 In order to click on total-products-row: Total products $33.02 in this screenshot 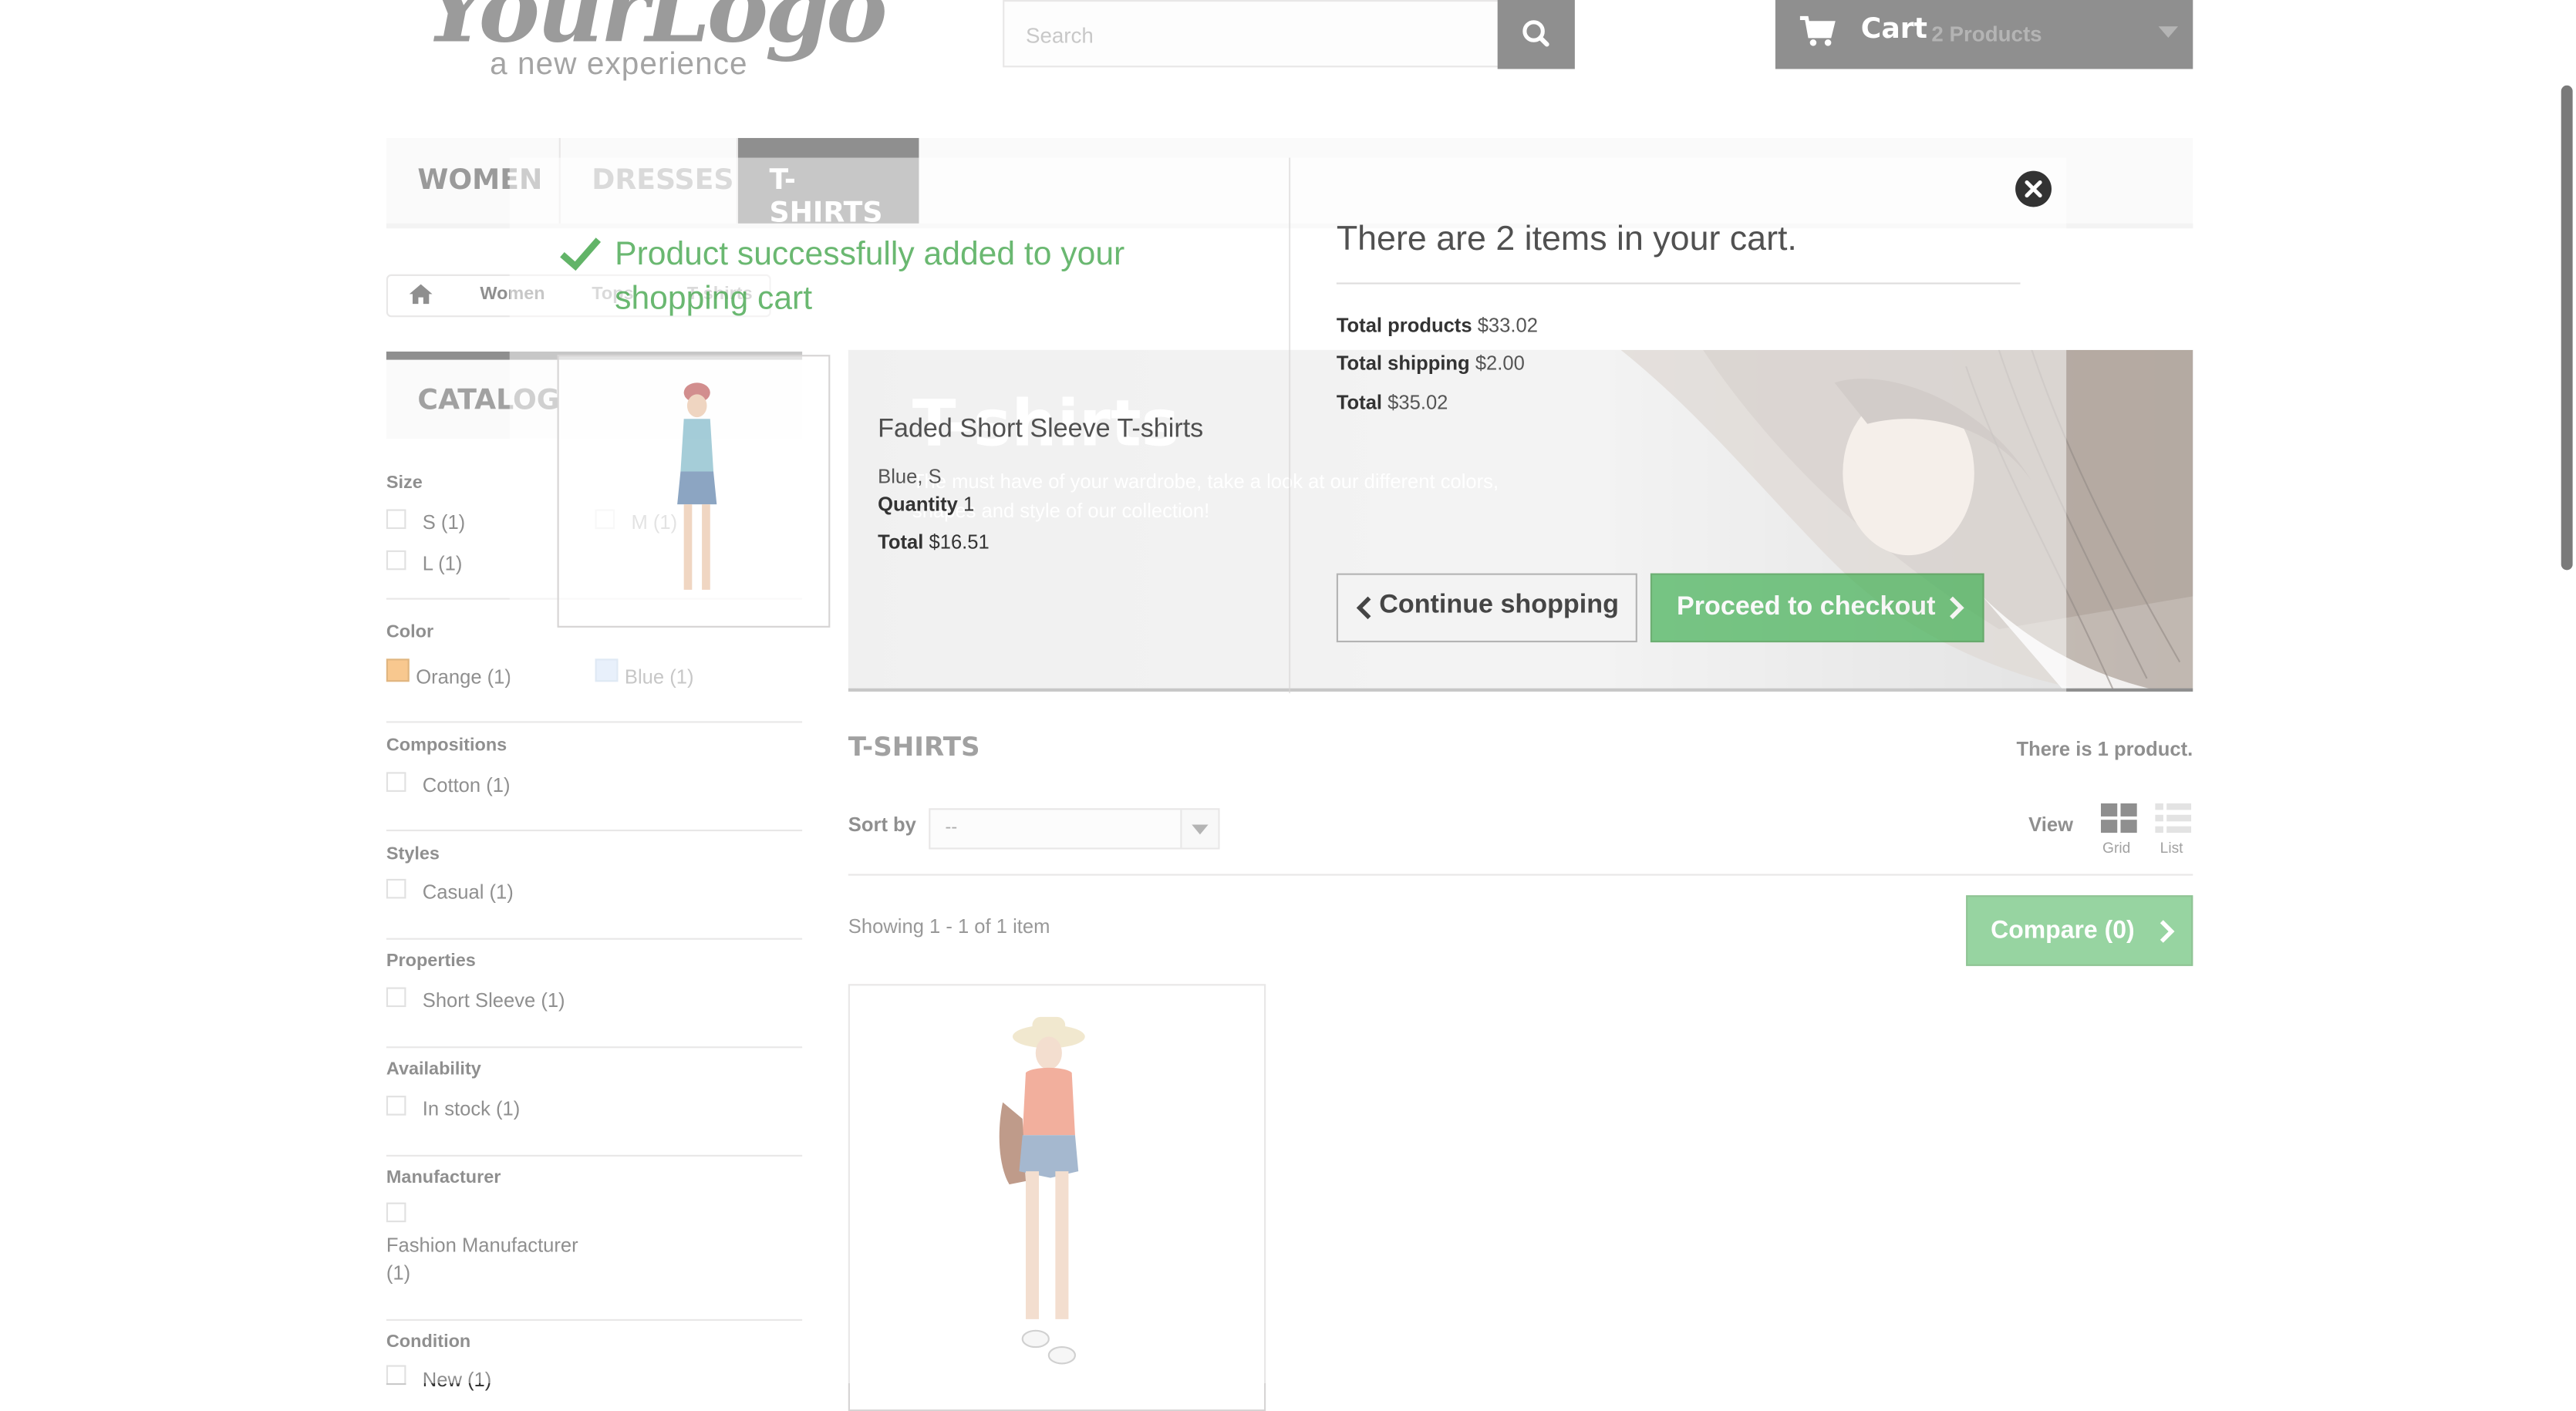, I will do `click(1437, 325)`.